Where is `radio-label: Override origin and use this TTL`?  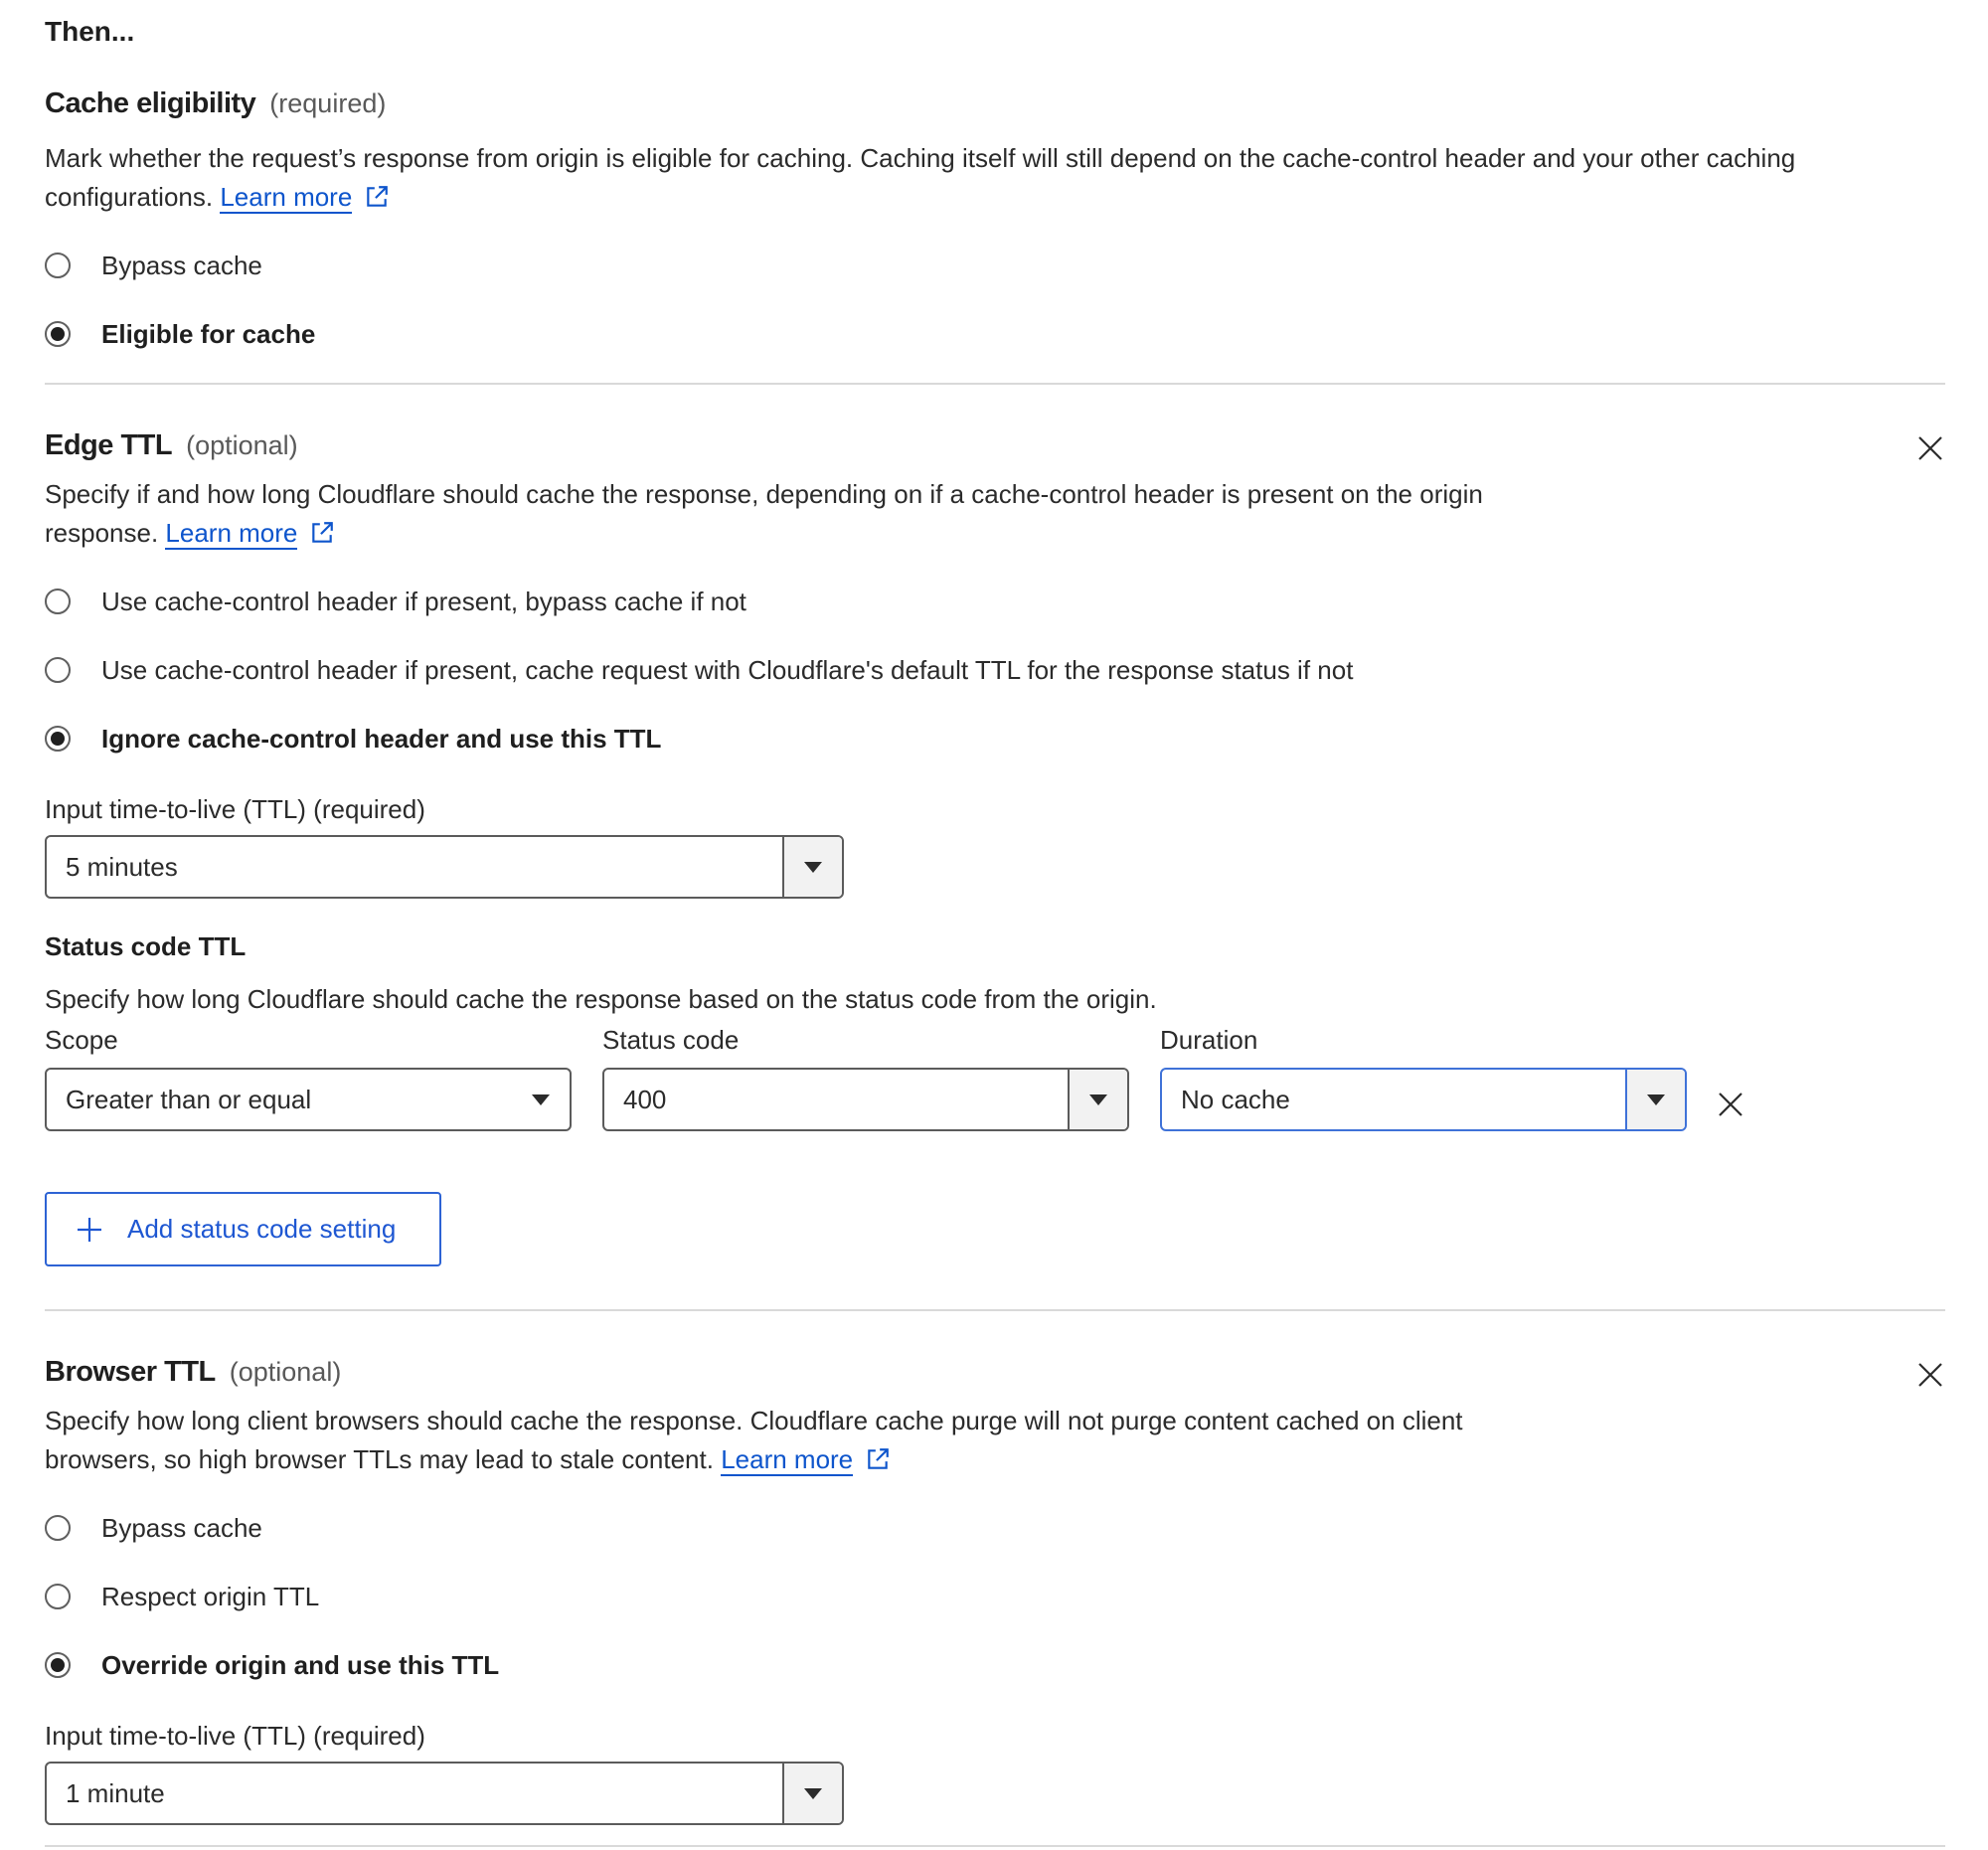
radio-label: Override origin and use this TTL is located at coordinates (300, 1664).